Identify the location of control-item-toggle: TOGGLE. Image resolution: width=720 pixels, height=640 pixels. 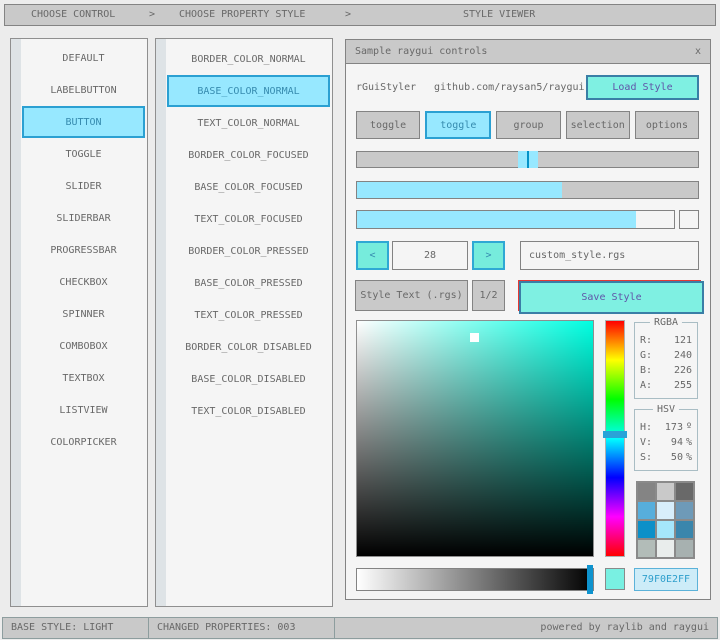
(83, 154).